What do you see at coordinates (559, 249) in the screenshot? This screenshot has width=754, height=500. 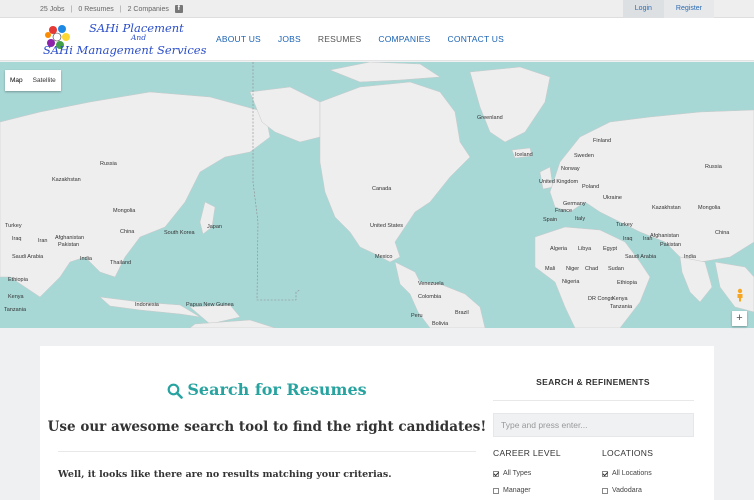 I see `map-label: Algeria` at bounding box center [559, 249].